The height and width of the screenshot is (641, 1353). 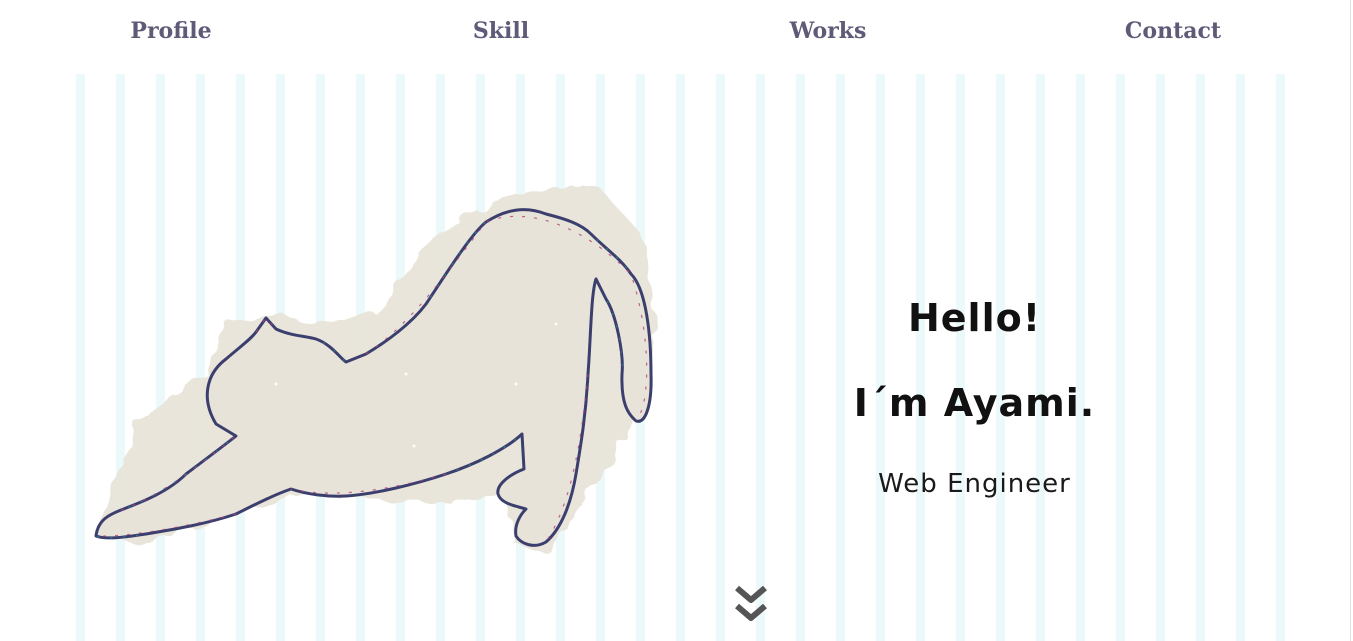 What do you see at coordinates (974, 403) in the screenshot?
I see `hero-name: I´m Ayami.` at bounding box center [974, 403].